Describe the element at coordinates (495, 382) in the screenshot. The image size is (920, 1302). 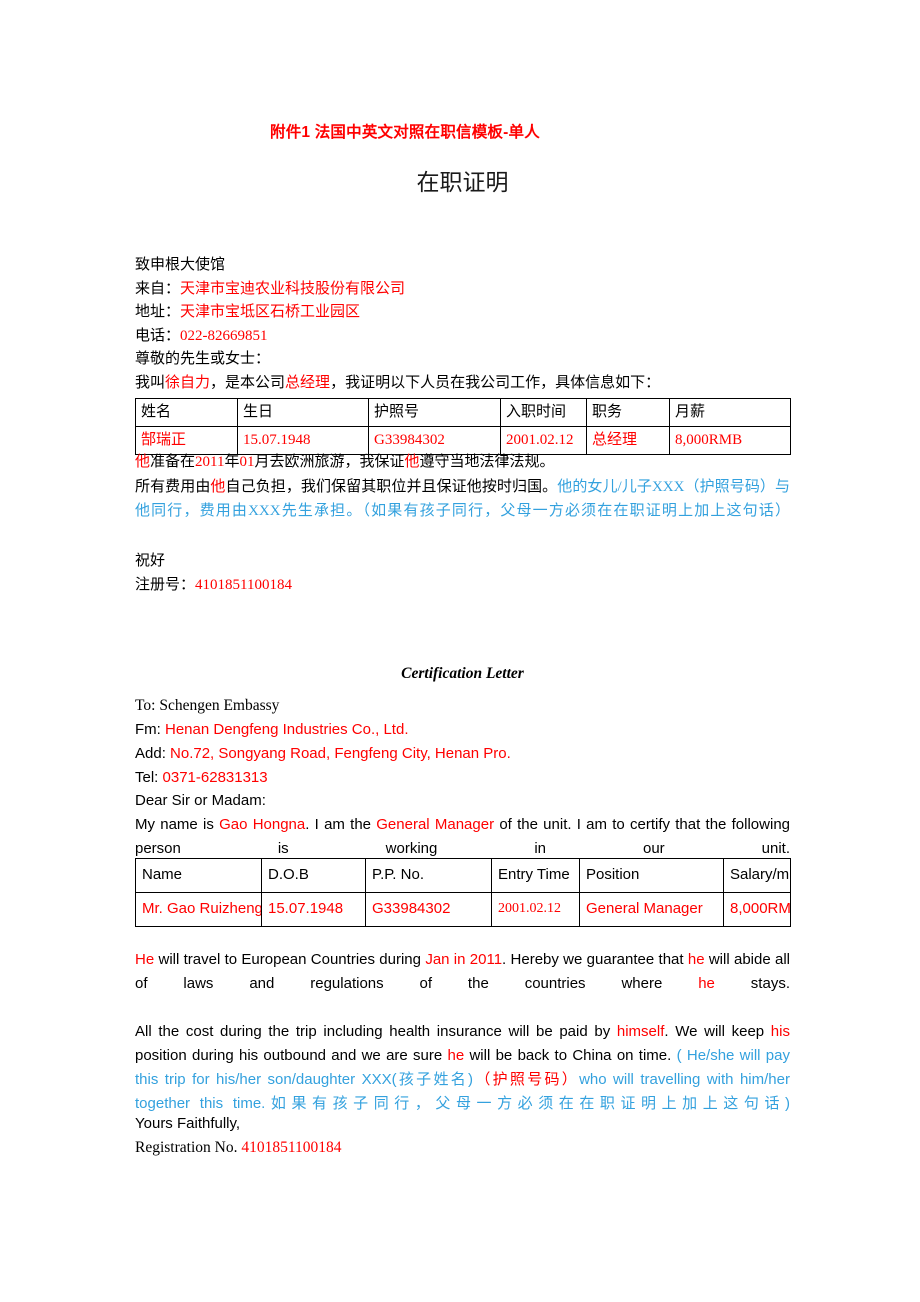
I see `chinese-intro-c: ，我证明以下人员在我公司工作，具体信息如下：` at that location.